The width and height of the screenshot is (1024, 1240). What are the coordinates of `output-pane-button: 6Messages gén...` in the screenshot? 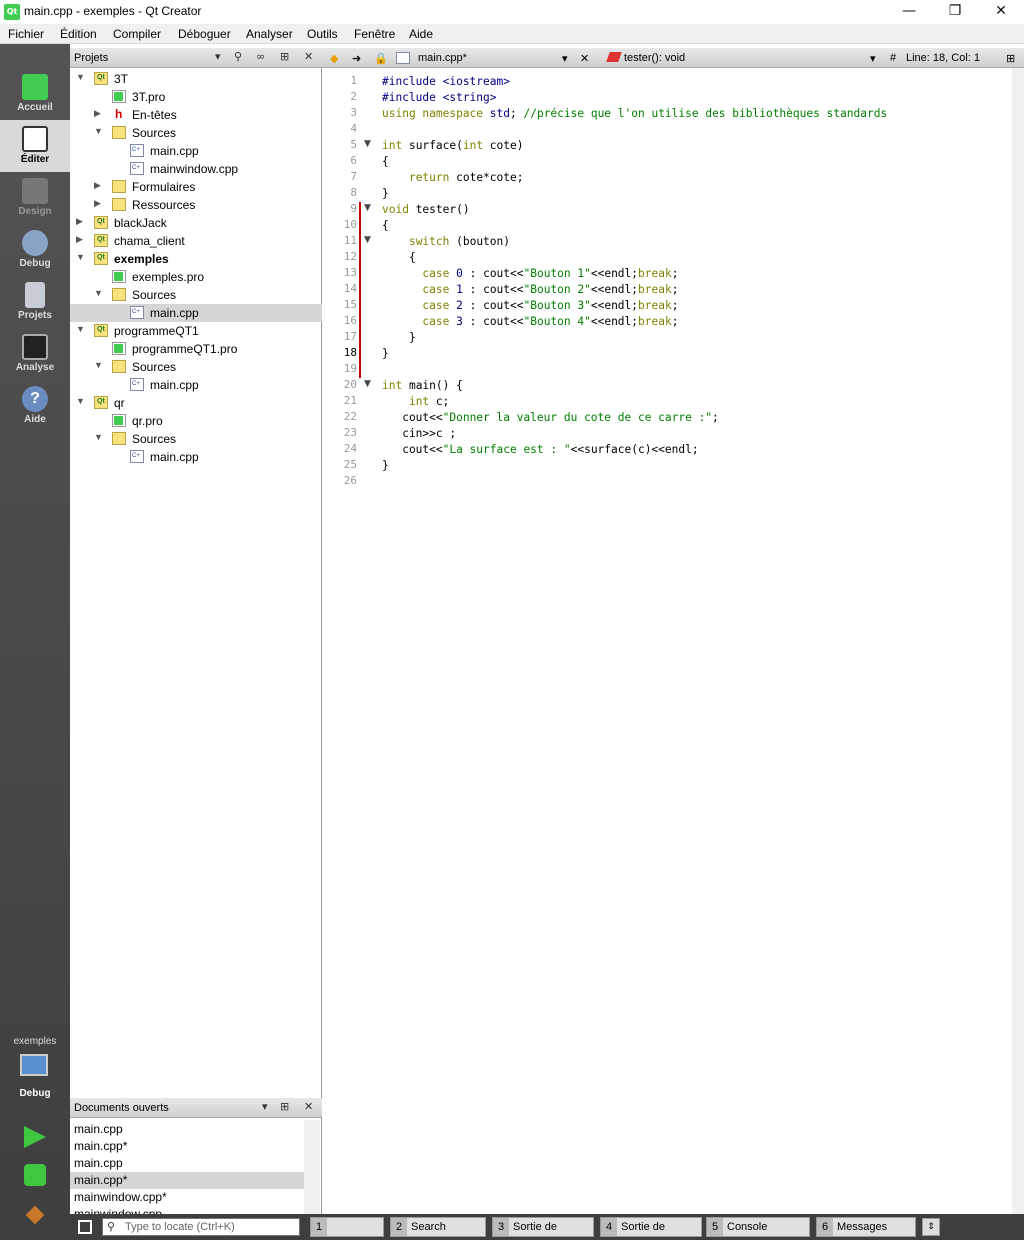 It's located at (866, 1228).